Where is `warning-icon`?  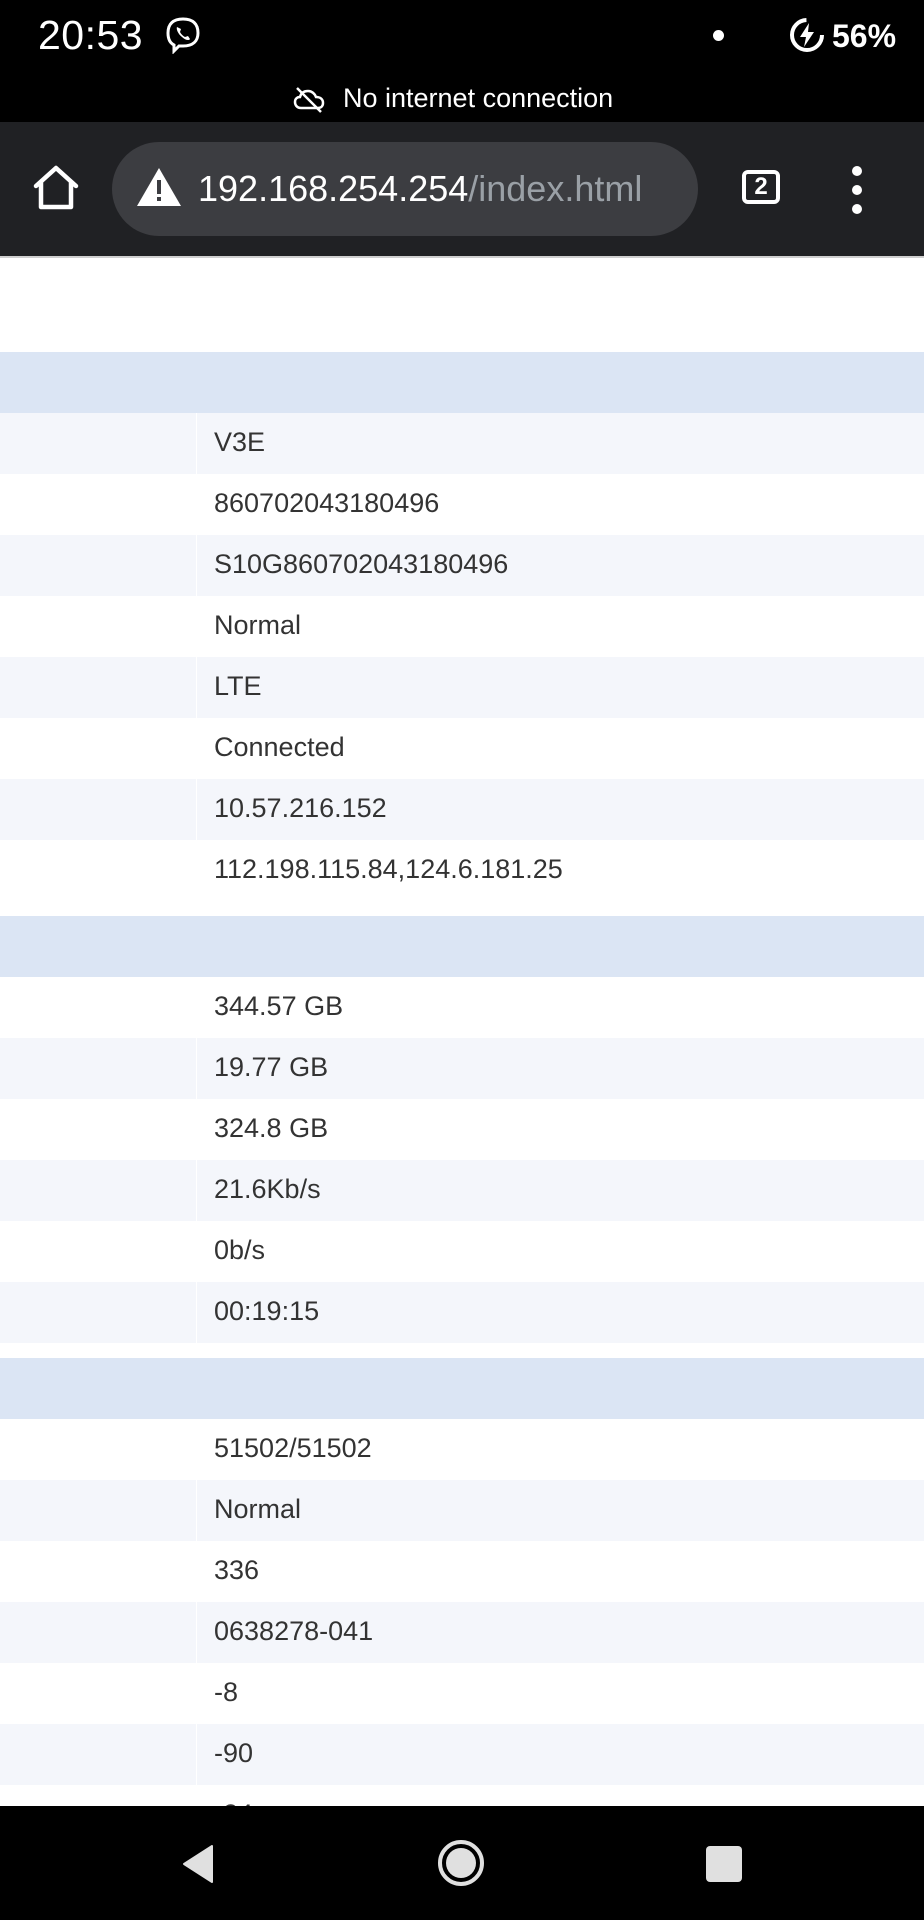
warning-icon is located at coordinates (159, 187).